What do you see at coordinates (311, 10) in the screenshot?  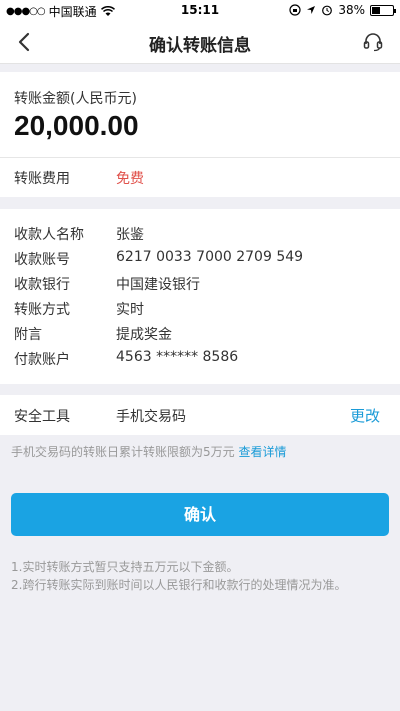 I see `location-icon` at bounding box center [311, 10].